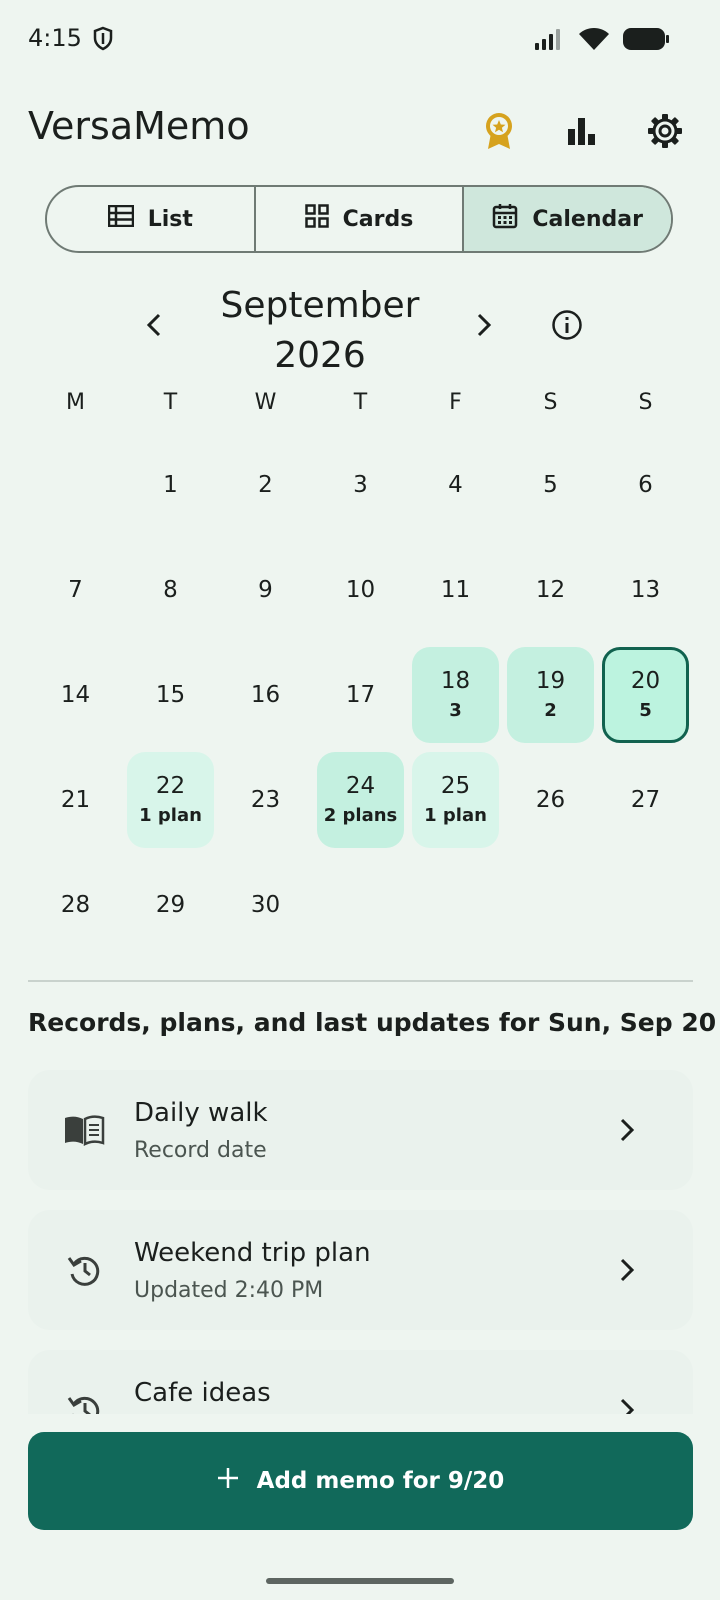 The width and height of the screenshot is (720, 1600). I want to click on shield-icon, so click(103, 41).